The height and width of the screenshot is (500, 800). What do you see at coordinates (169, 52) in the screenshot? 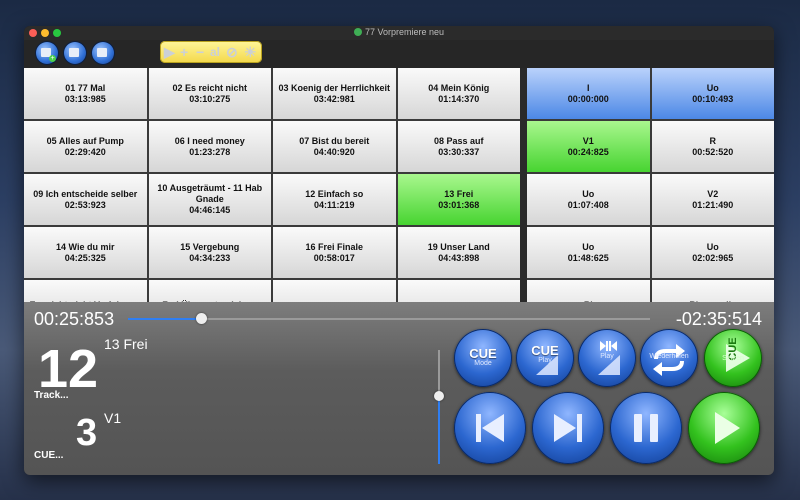
I see `play-tool-icon: ▶` at bounding box center [169, 52].